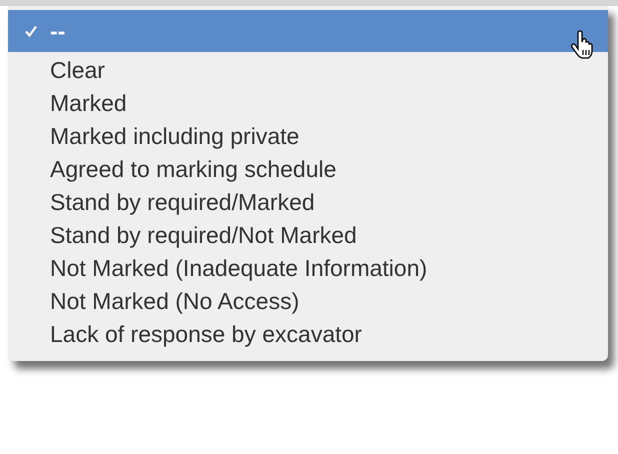  Describe the element at coordinates (308, 169) in the screenshot. I see `menu-item: Agreed to marking schedule` at that location.